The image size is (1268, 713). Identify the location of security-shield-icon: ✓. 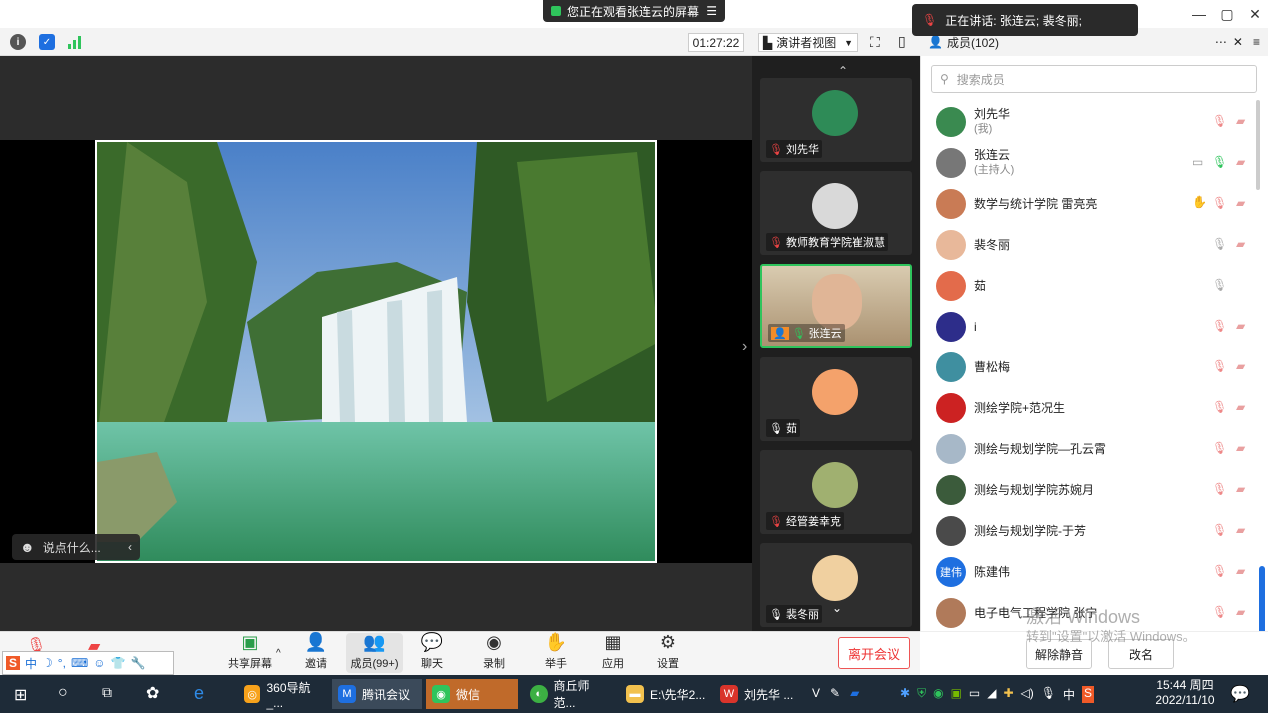
(47, 42).